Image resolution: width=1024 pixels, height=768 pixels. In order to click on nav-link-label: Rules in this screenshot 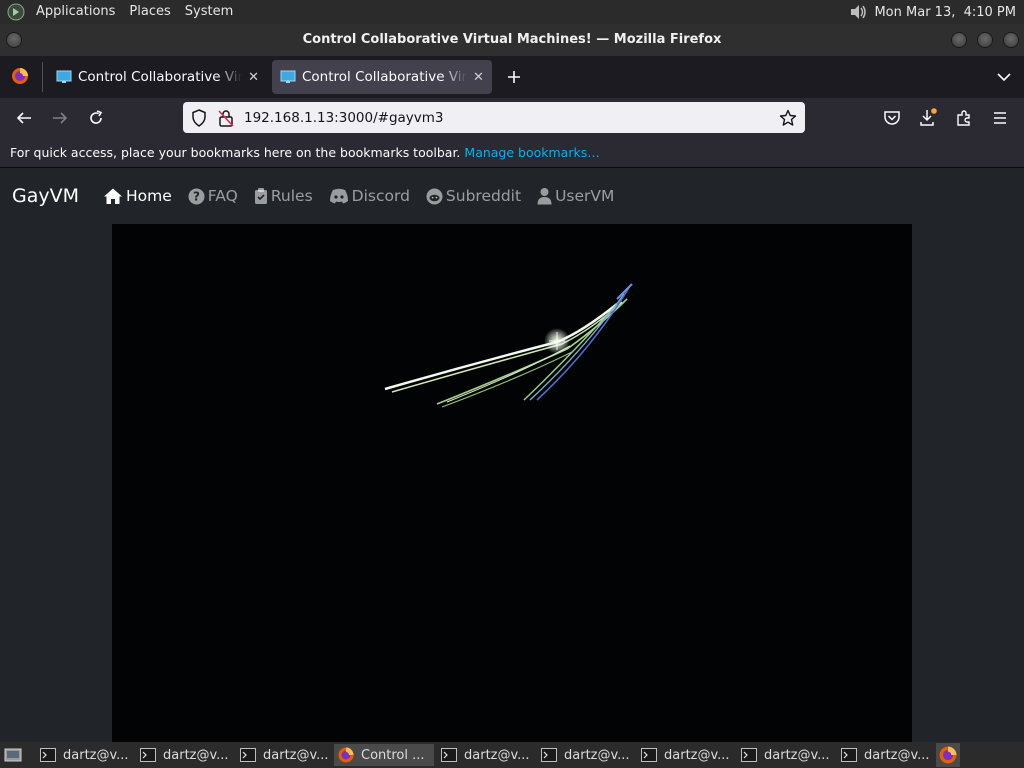, I will do `click(291, 196)`.